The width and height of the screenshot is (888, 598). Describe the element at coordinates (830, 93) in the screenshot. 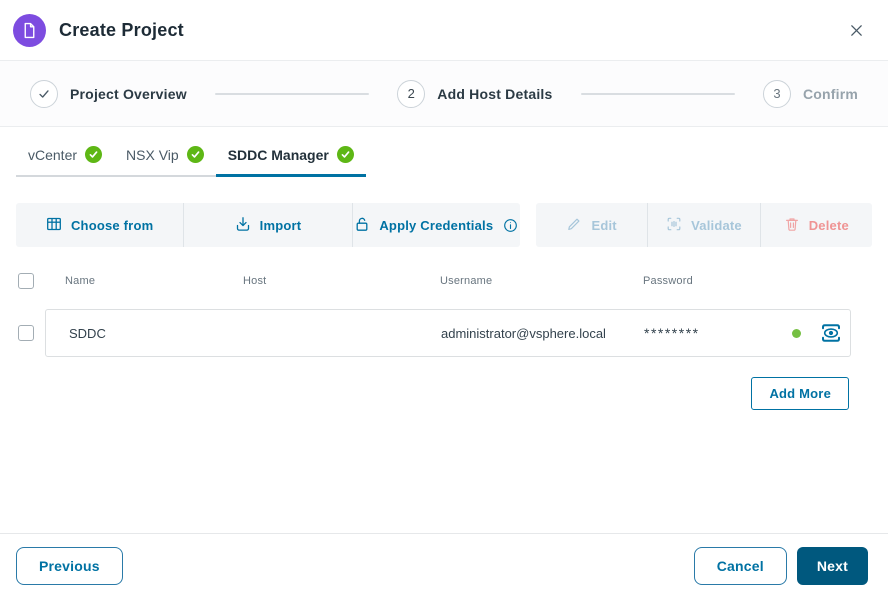

I see `step-label: Confirm` at that location.